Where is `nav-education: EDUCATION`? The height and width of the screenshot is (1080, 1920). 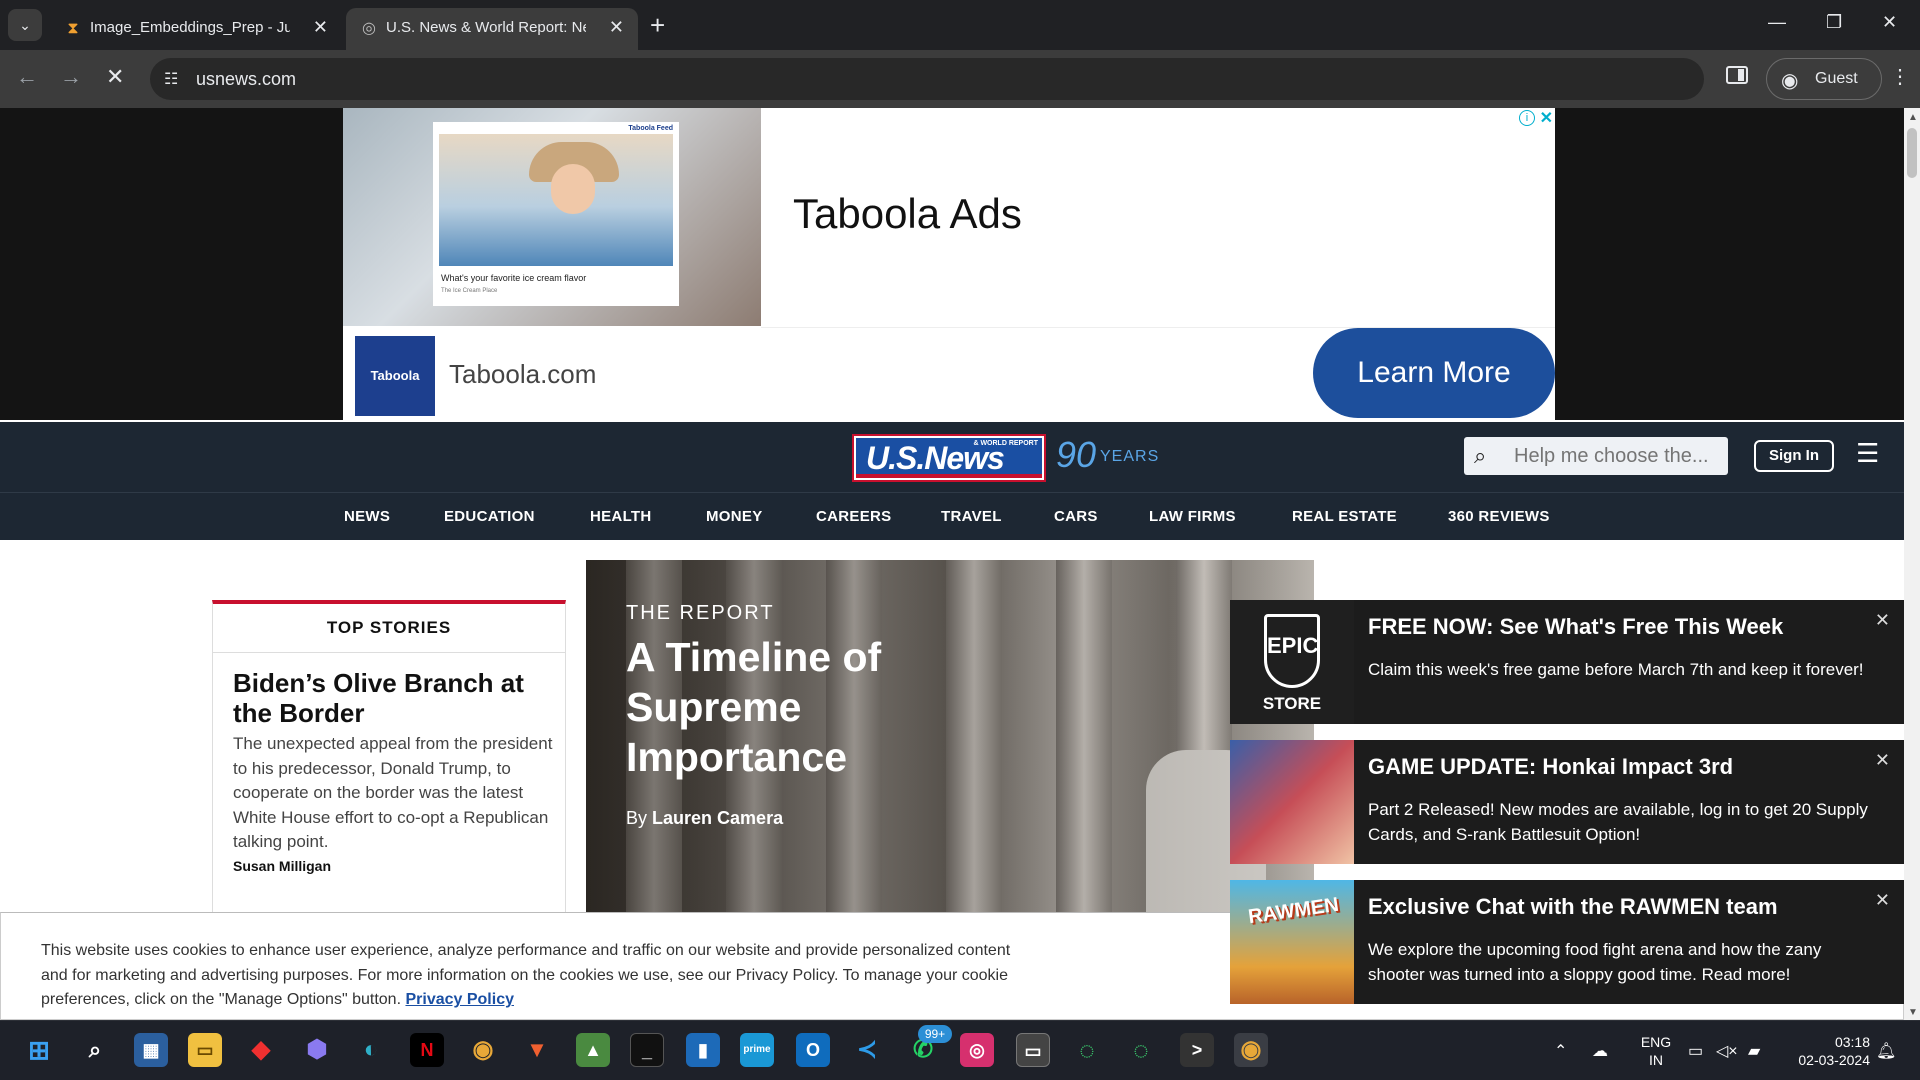 nav-education: EDUCATION is located at coordinates (489, 516).